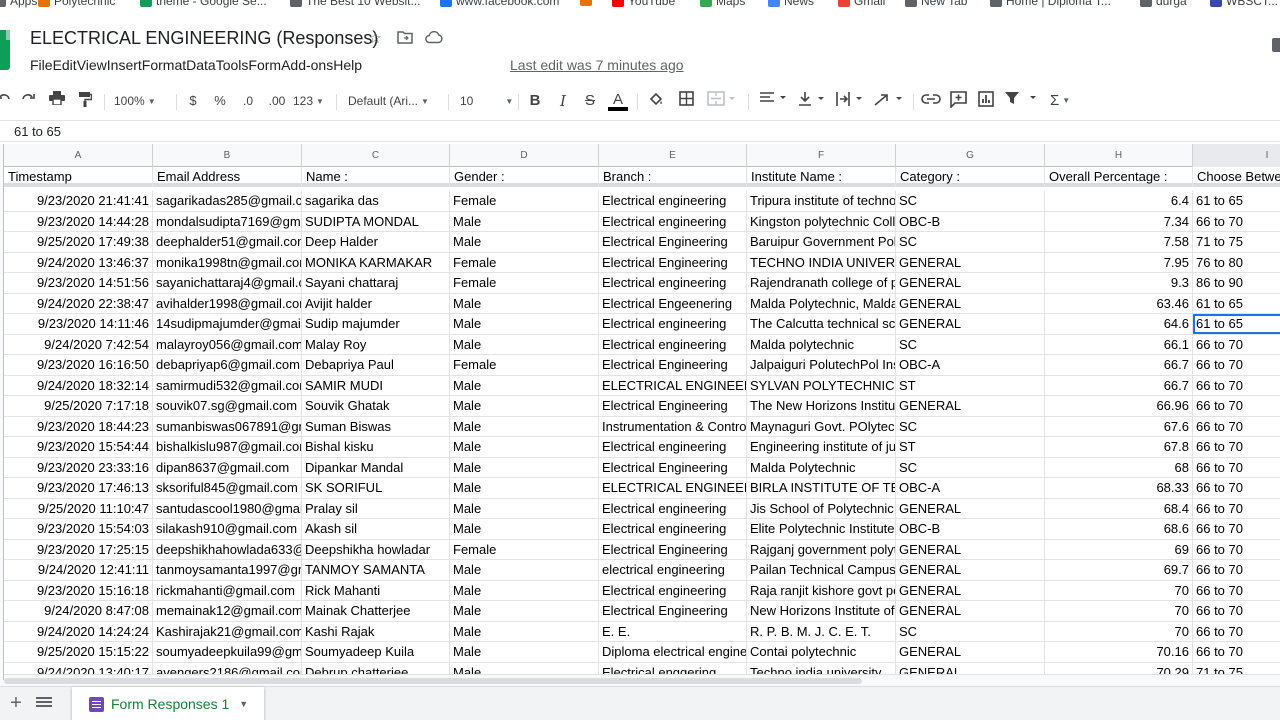 This screenshot has height=720, width=1280. What do you see at coordinates (673, 177) in the screenshot?
I see `header-cell: Branch :` at bounding box center [673, 177].